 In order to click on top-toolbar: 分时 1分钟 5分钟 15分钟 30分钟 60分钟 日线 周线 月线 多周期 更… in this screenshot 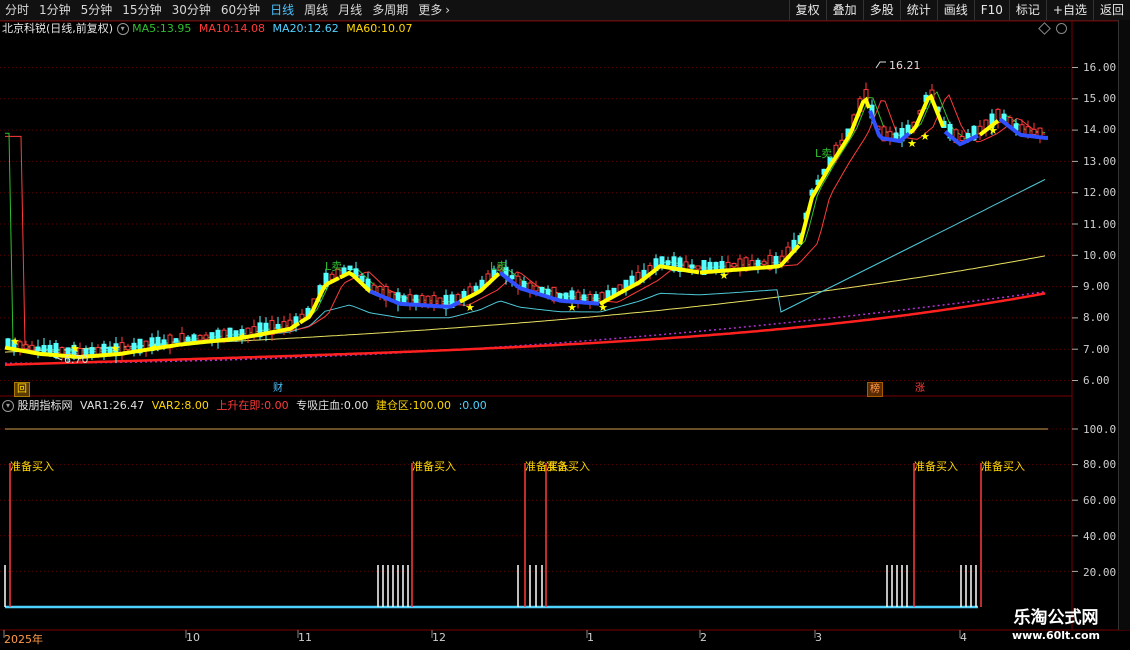, I will do `click(565, 10)`.